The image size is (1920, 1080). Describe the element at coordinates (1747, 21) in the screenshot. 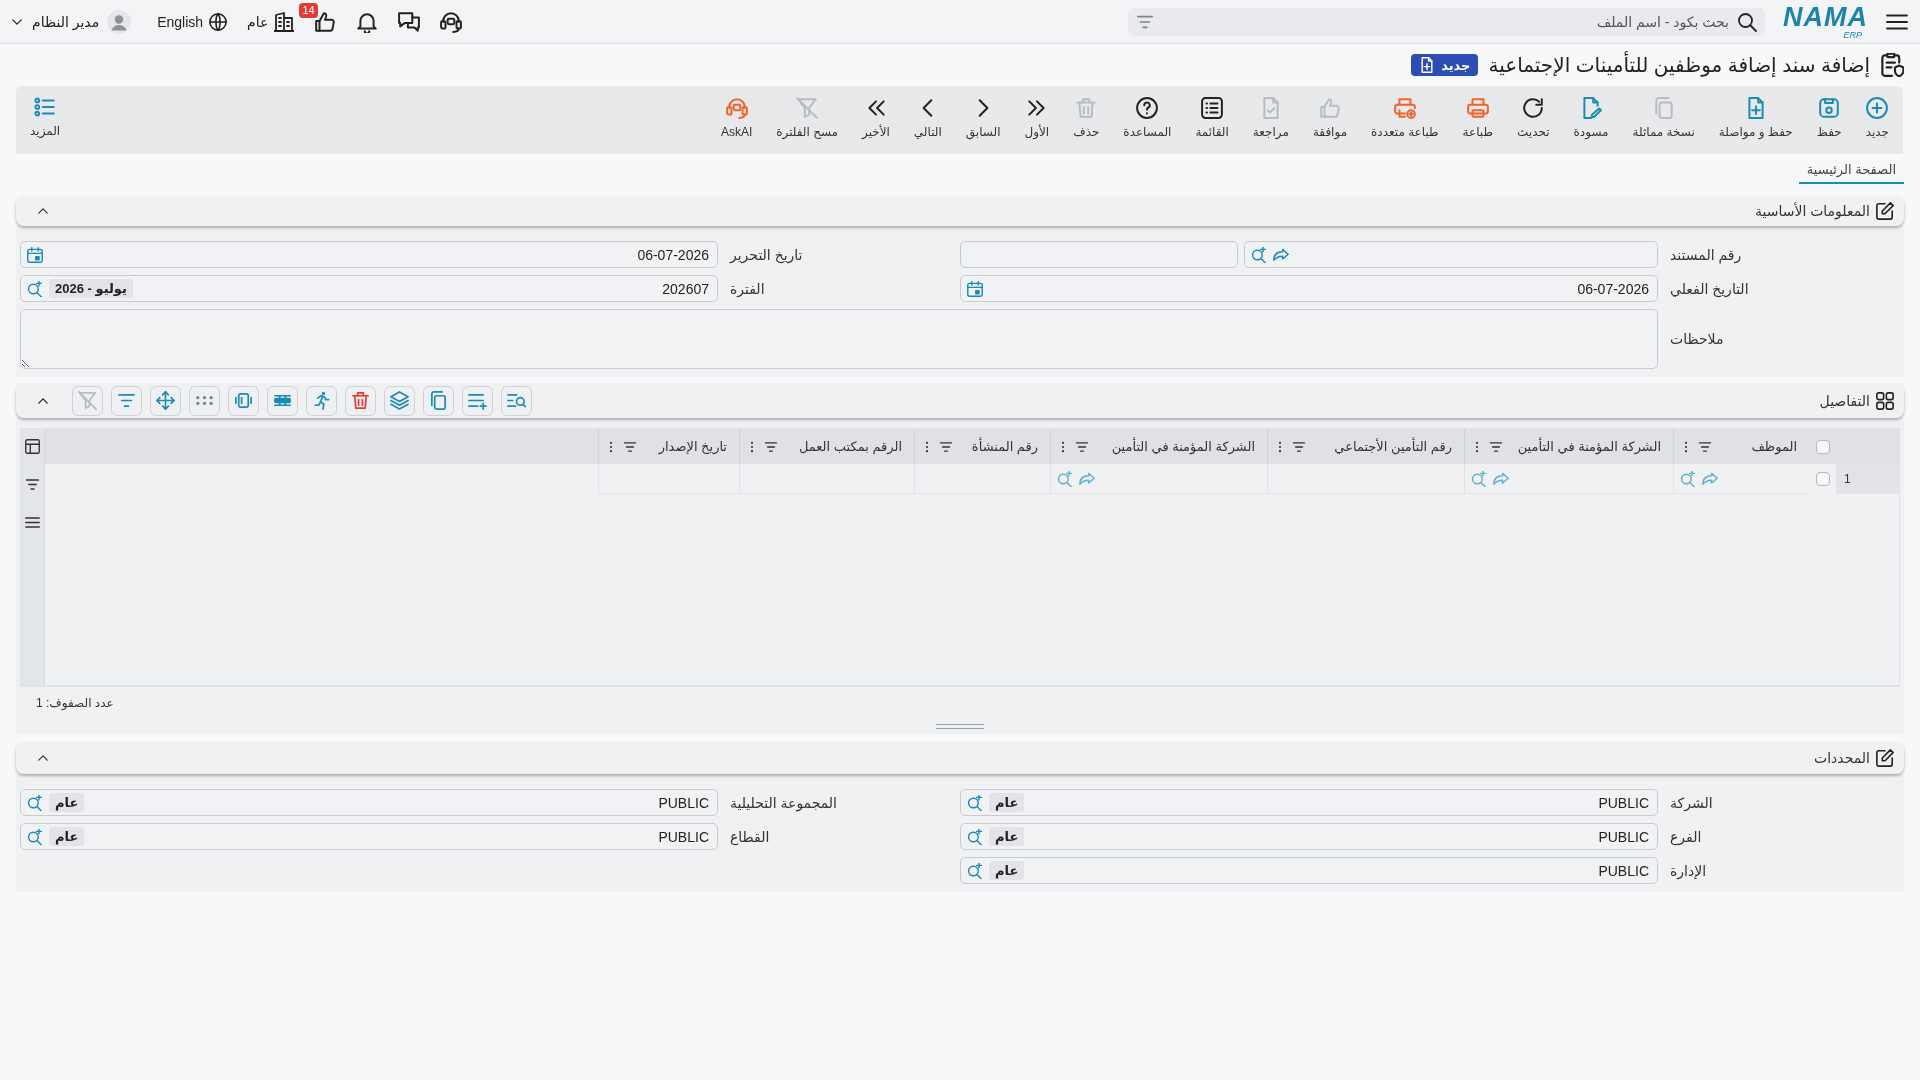

I see `search-icon` at that location.